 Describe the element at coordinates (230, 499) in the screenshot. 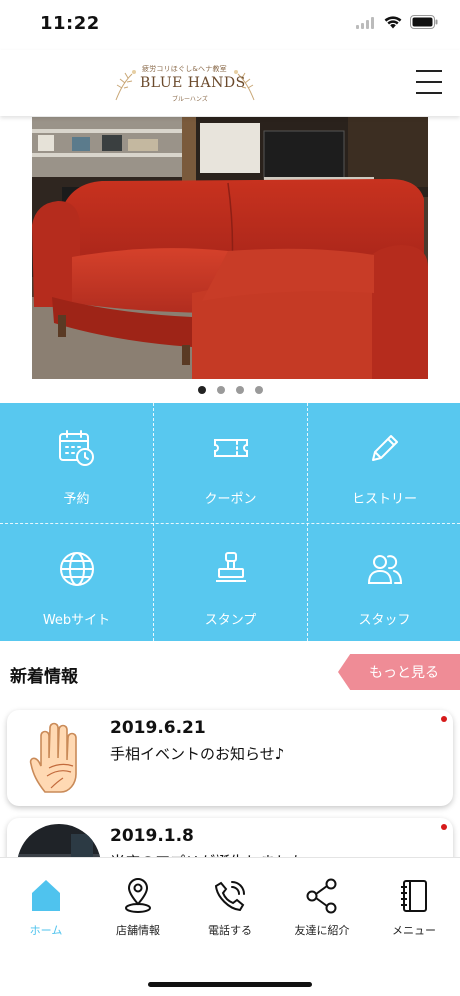

I see `menu-label: クーポン` at that location.